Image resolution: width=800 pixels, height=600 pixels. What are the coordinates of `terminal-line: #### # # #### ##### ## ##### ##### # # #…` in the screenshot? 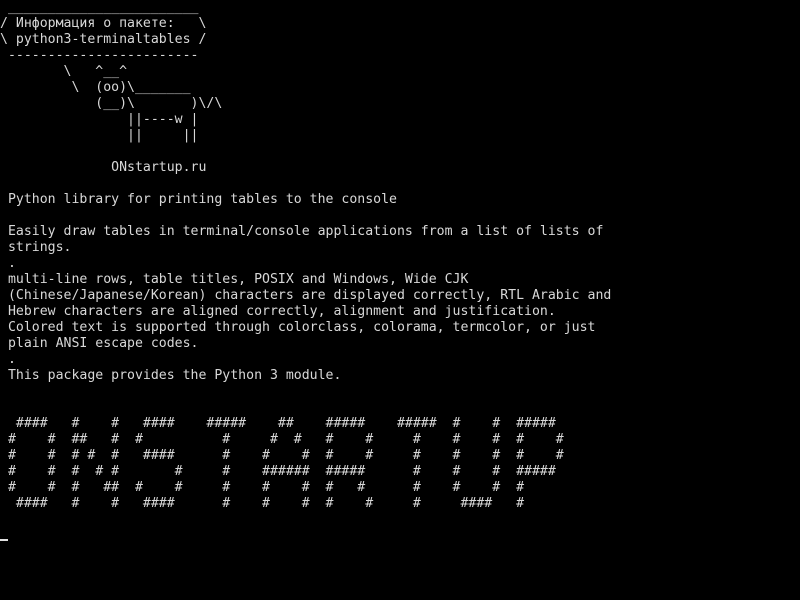 It's located at (278, 423).